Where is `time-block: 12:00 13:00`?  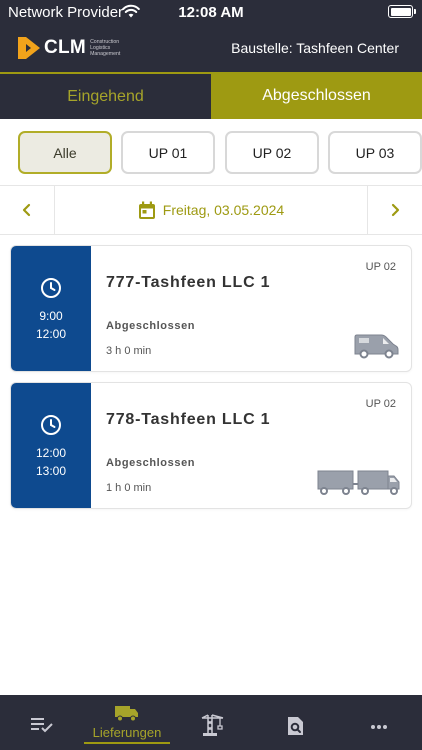
time-block: 12:00 13:00 is located at coordinates (51, 445).